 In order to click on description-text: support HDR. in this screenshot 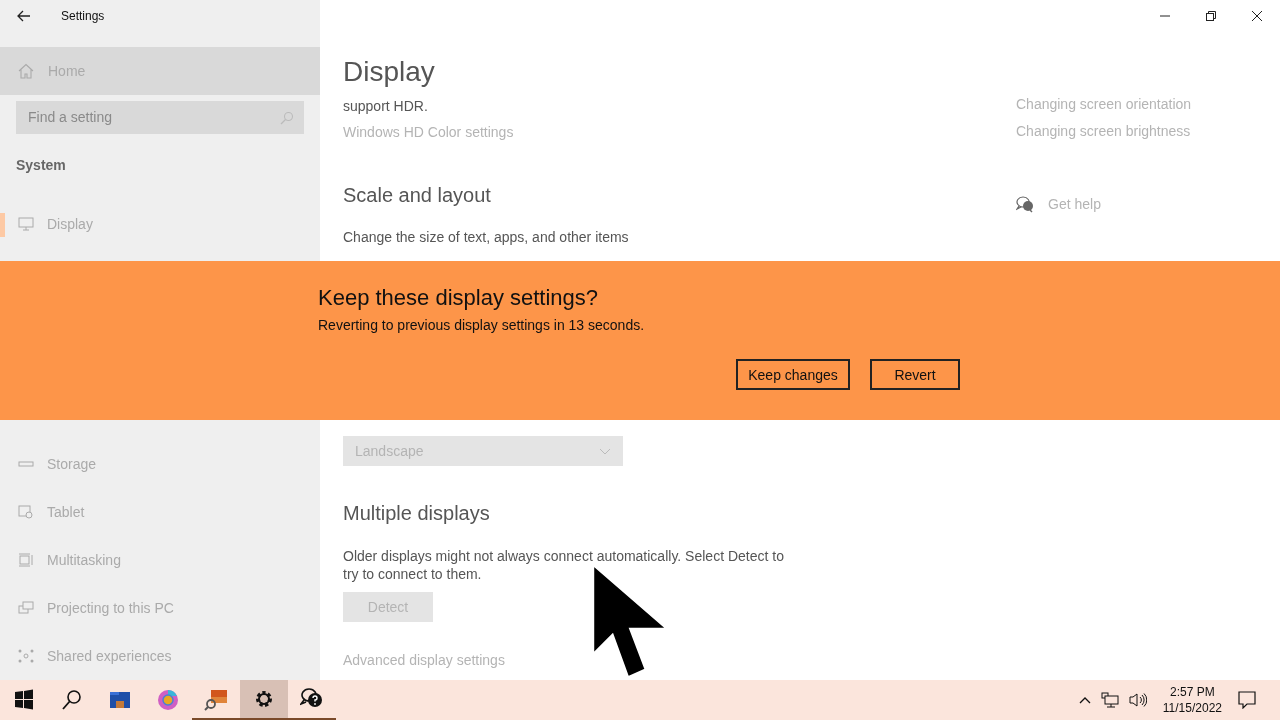, I will do `click(385, 106)`.